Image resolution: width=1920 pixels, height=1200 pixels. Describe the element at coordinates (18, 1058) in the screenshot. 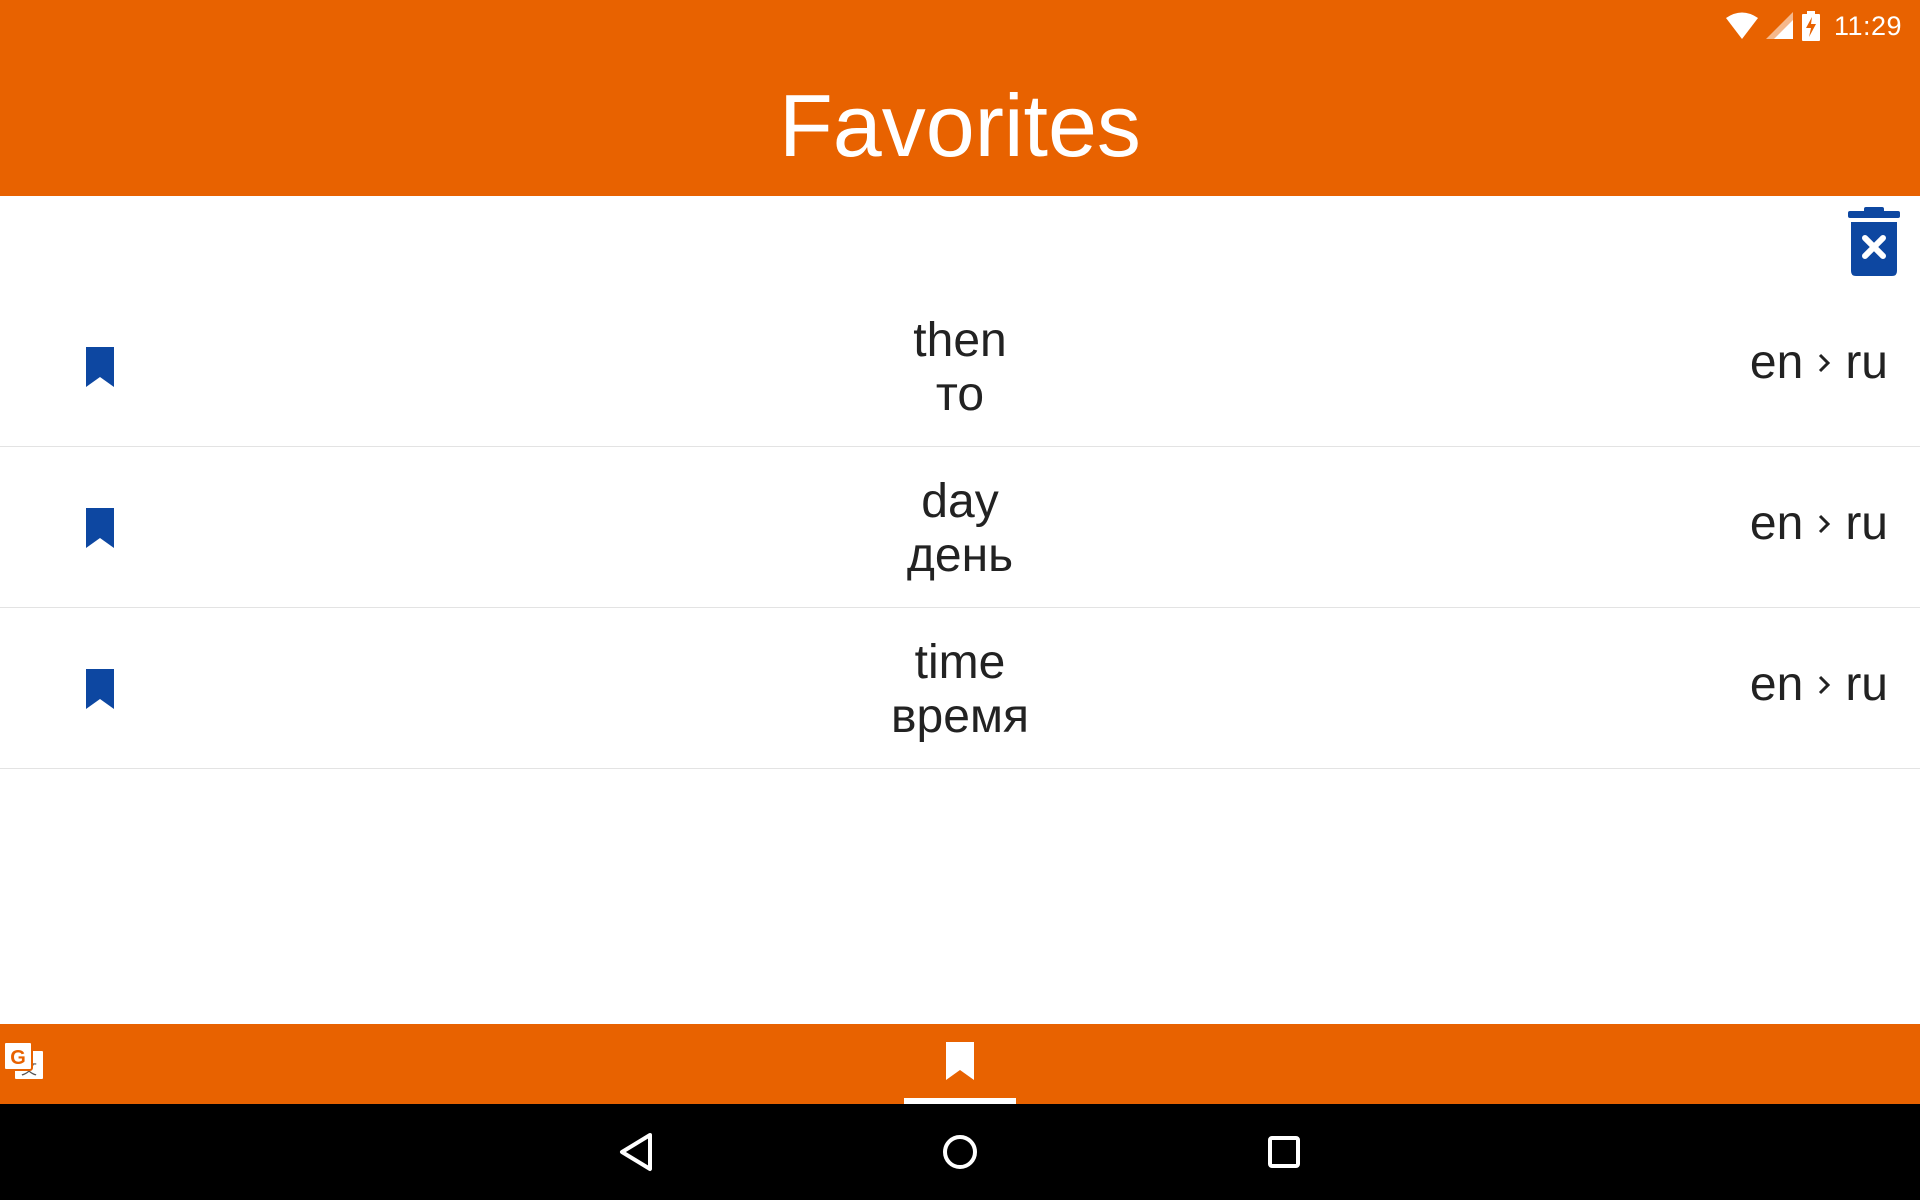

I see `svg-text: G` at that location.